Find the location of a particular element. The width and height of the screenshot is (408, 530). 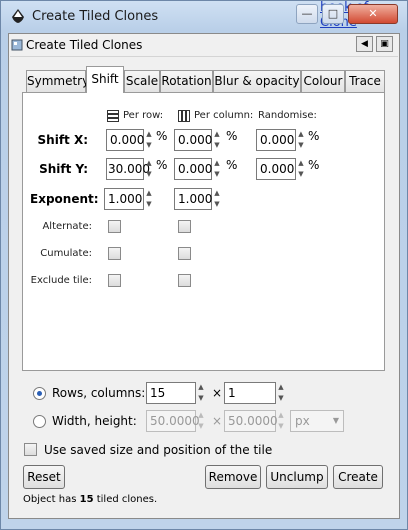

inkscape-icon is located at coordinates (18, 16).